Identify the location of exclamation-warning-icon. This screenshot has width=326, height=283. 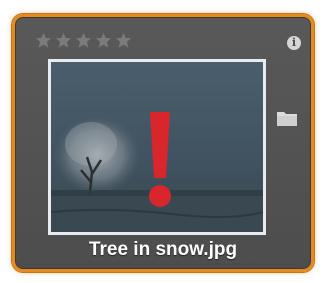
(160, 159).